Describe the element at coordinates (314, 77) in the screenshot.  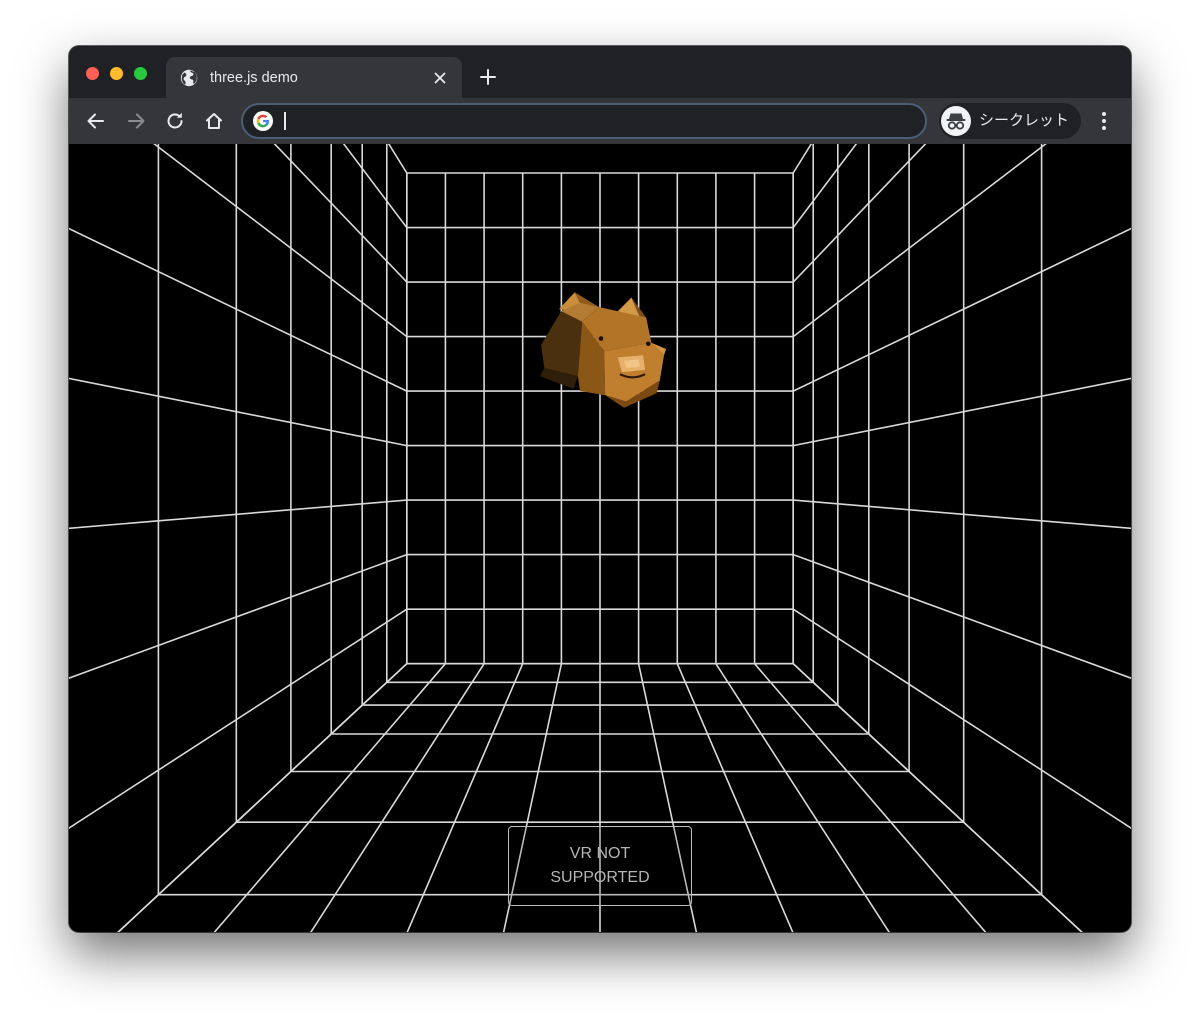
I see `tab-threejs-demo: three.js demo` at that location.